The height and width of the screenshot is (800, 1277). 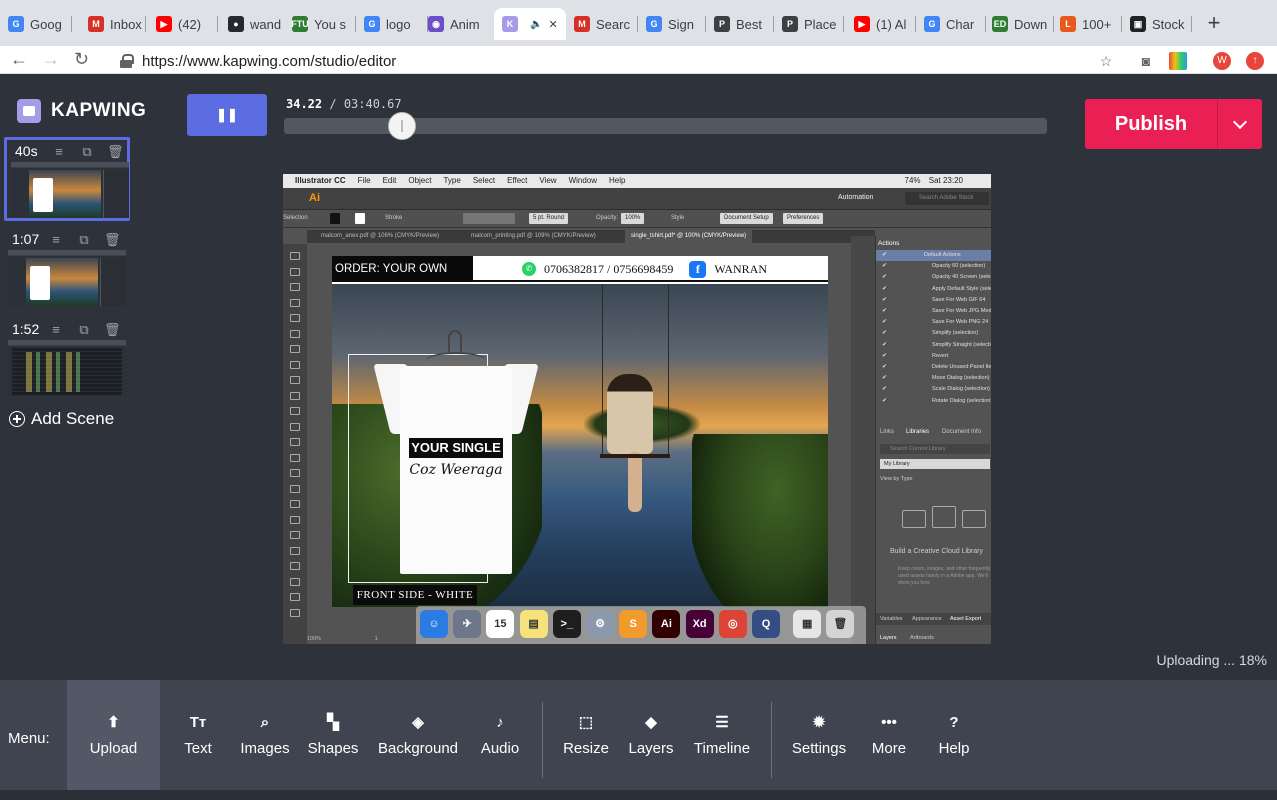 I want to click on library-build-text: Build a Creative Cloud Library, so click(x=936, y=551).